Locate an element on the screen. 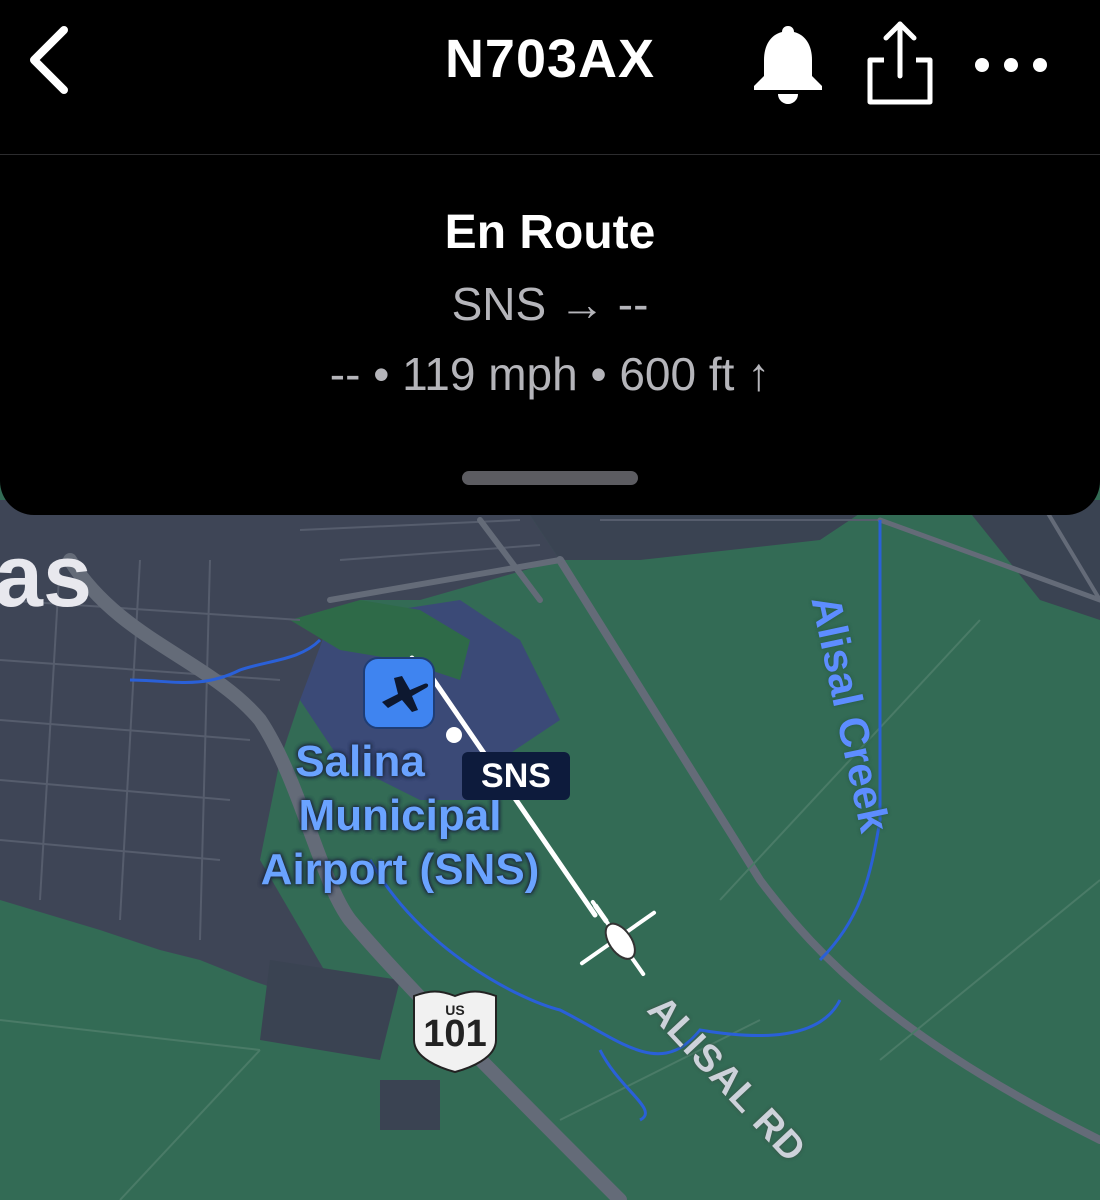 Image resolution: width=1100 pixels, height=1200 pixels. airport-code-tag: SNS is located at coordinates (516, 776).